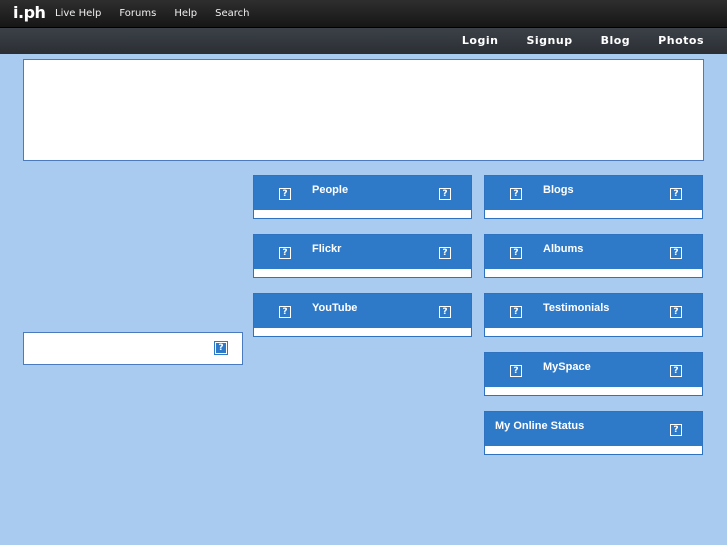 The height and width of the screenshot is (545, 727). I want to click on widget-title: YouTube, so click(334, 308).